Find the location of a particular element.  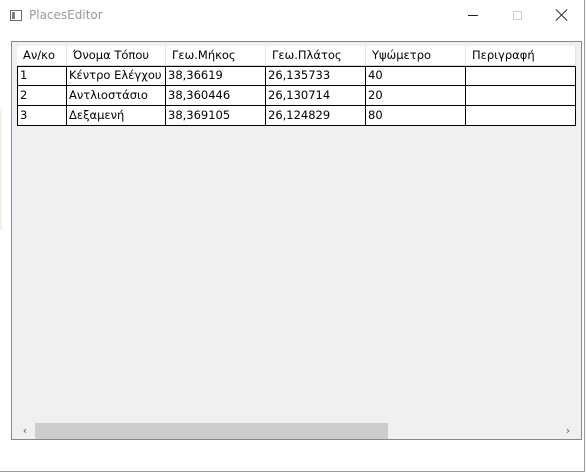

cell-name: Αντλιοστάσιο is located at coordinates (116, 95).